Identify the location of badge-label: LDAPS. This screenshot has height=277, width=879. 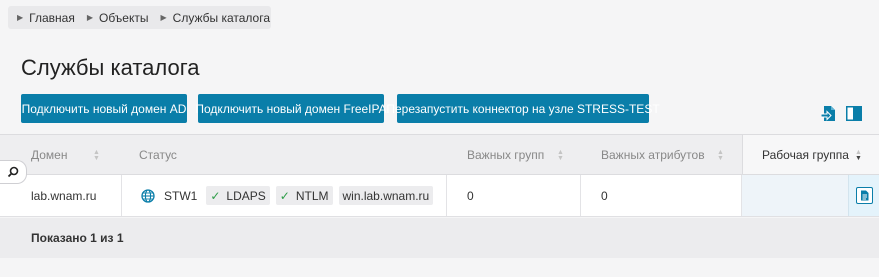
(246, 195).